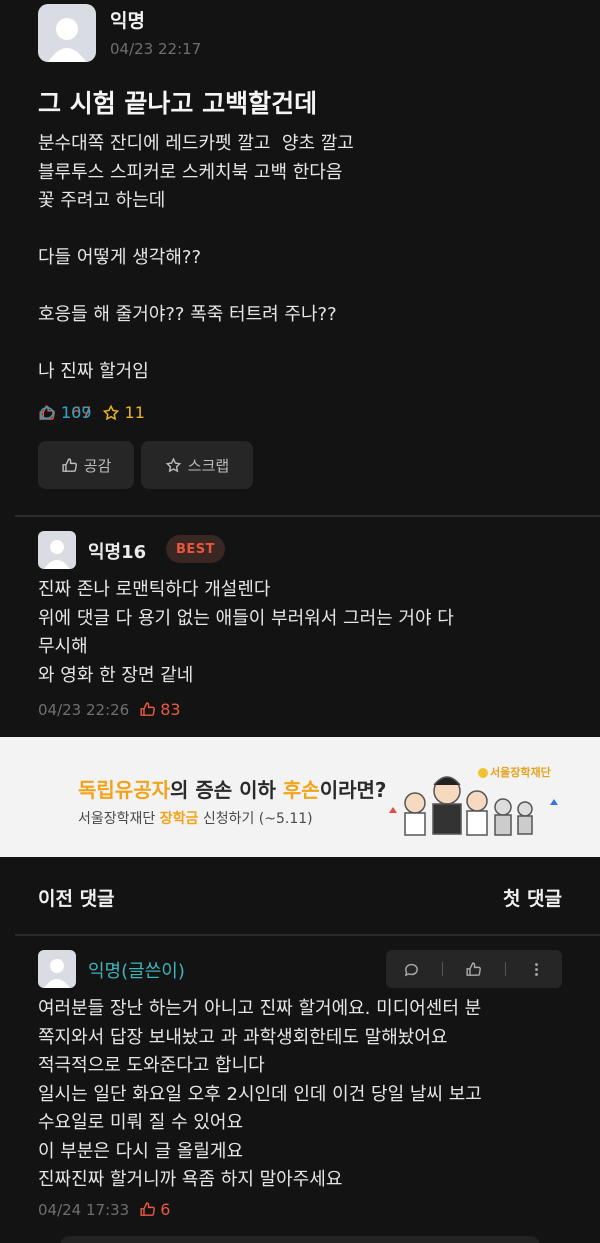 This screenshot has width=600, height=1243. I want to click on comment-like-button, so click(474, 969).